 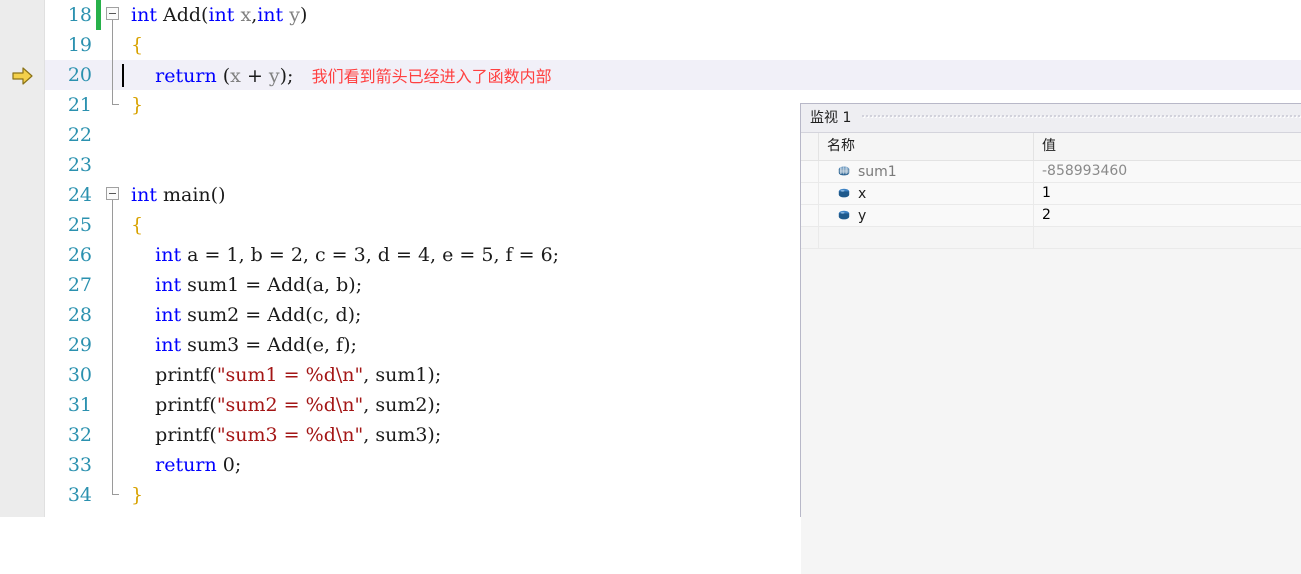 I want to click on tab-watch-1: 监视 1, so click(x=831, y=118).